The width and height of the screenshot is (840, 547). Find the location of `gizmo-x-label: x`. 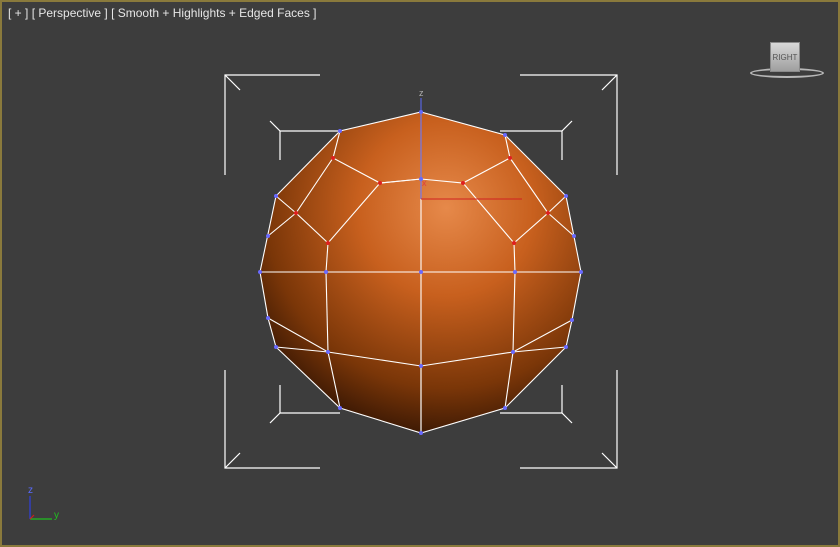

gizmo-x-label: x is located at coordinates (424, 183).